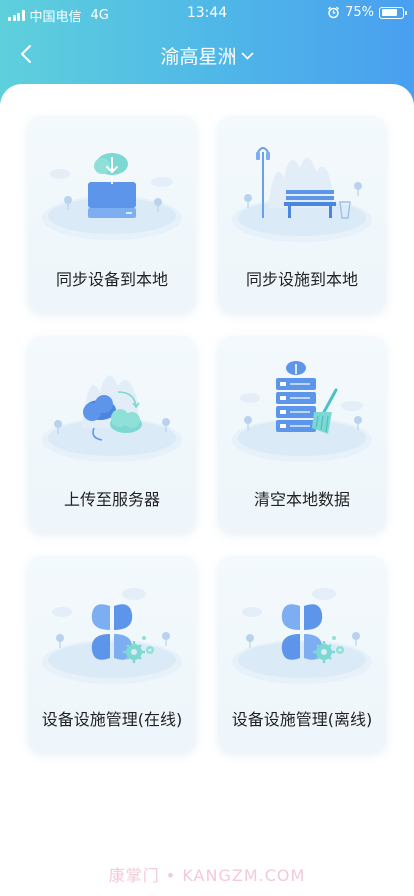 Image resolution: width=414 pixels, height=896 pixels. Describe the element at coordinates (207, 14) in the screenshot. I see `status-bar: 中国电信 4G 13:44 75%` at that location.